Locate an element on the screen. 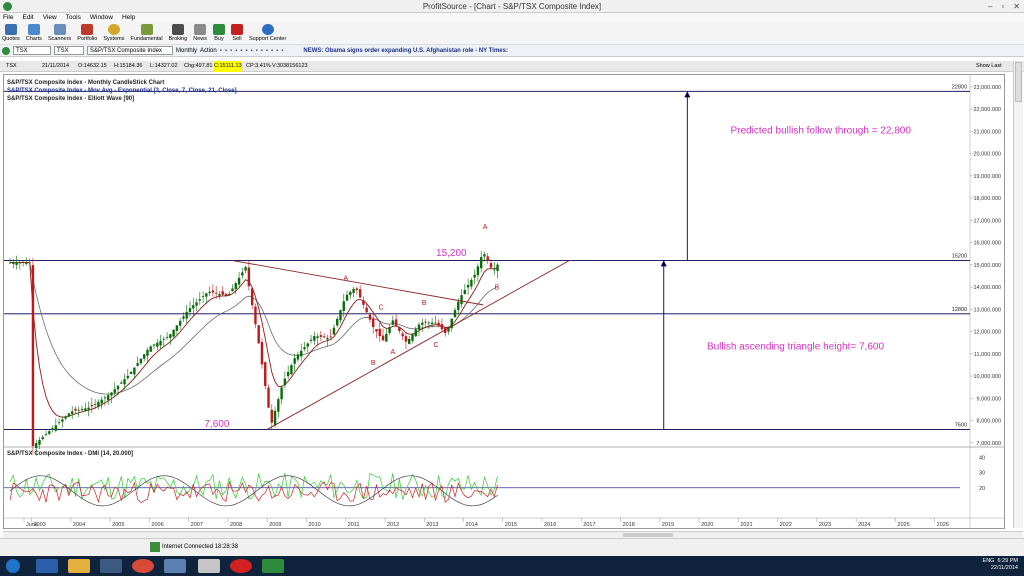 The height and width of the screenshot is (576, 1024). period-select: Monthly is located at coordinates (186, 51).